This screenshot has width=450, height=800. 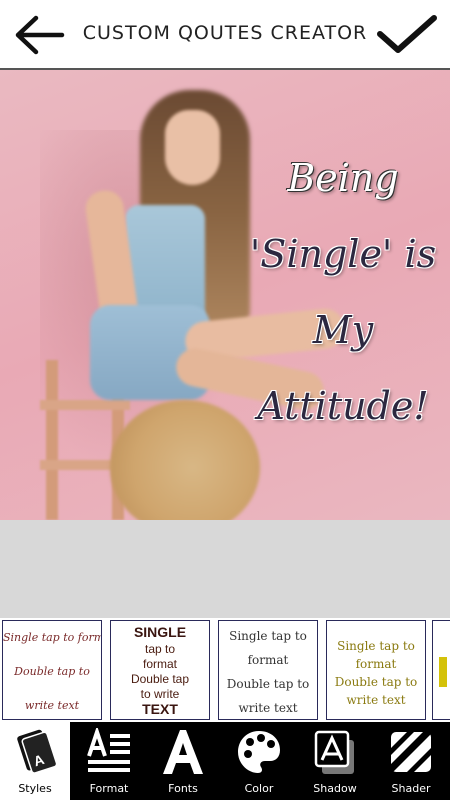 I want to click on checkmark-icon, so click(x=407, y=34).